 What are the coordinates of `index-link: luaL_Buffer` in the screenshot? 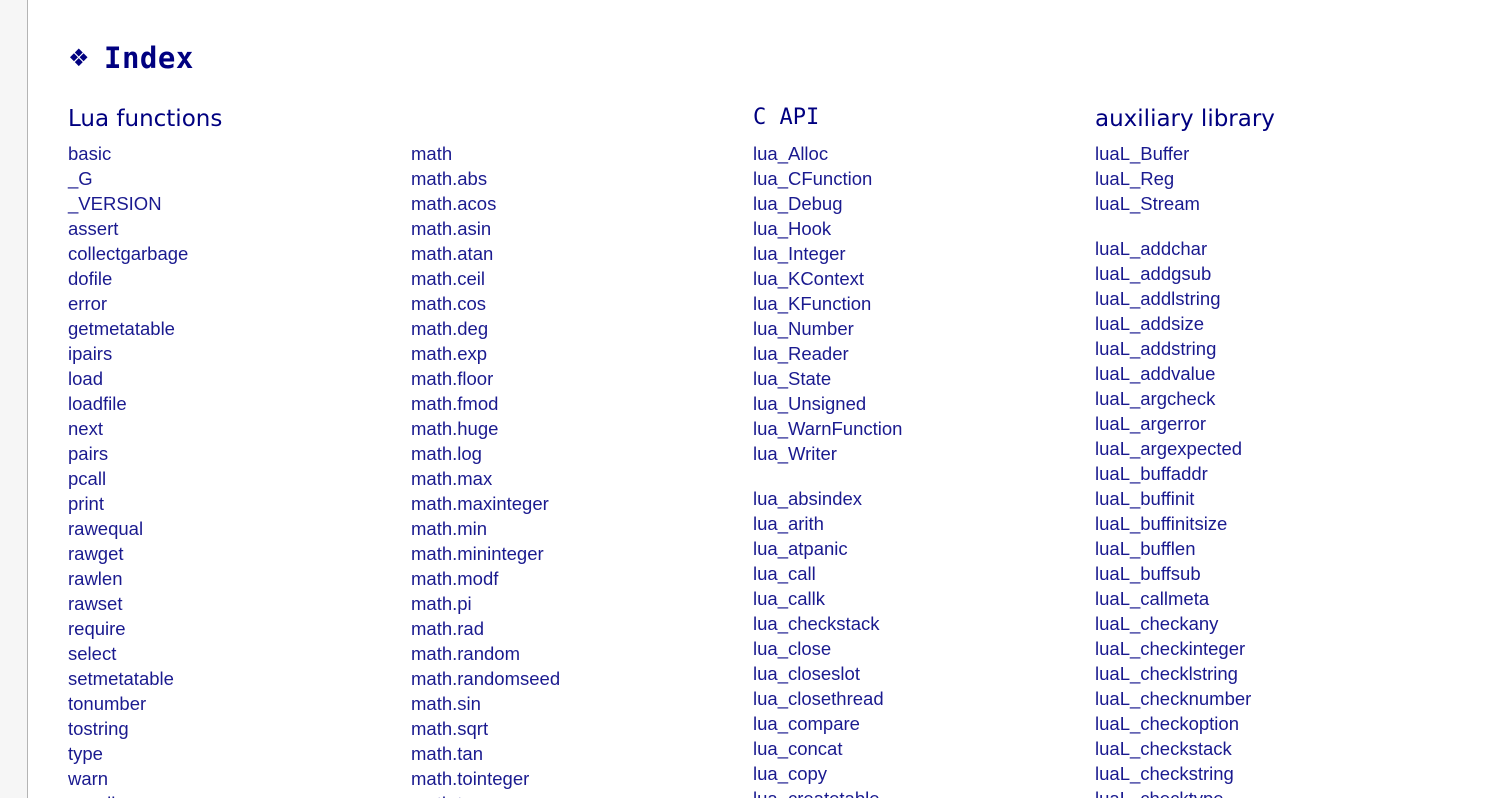 It's located at (1285, 153).